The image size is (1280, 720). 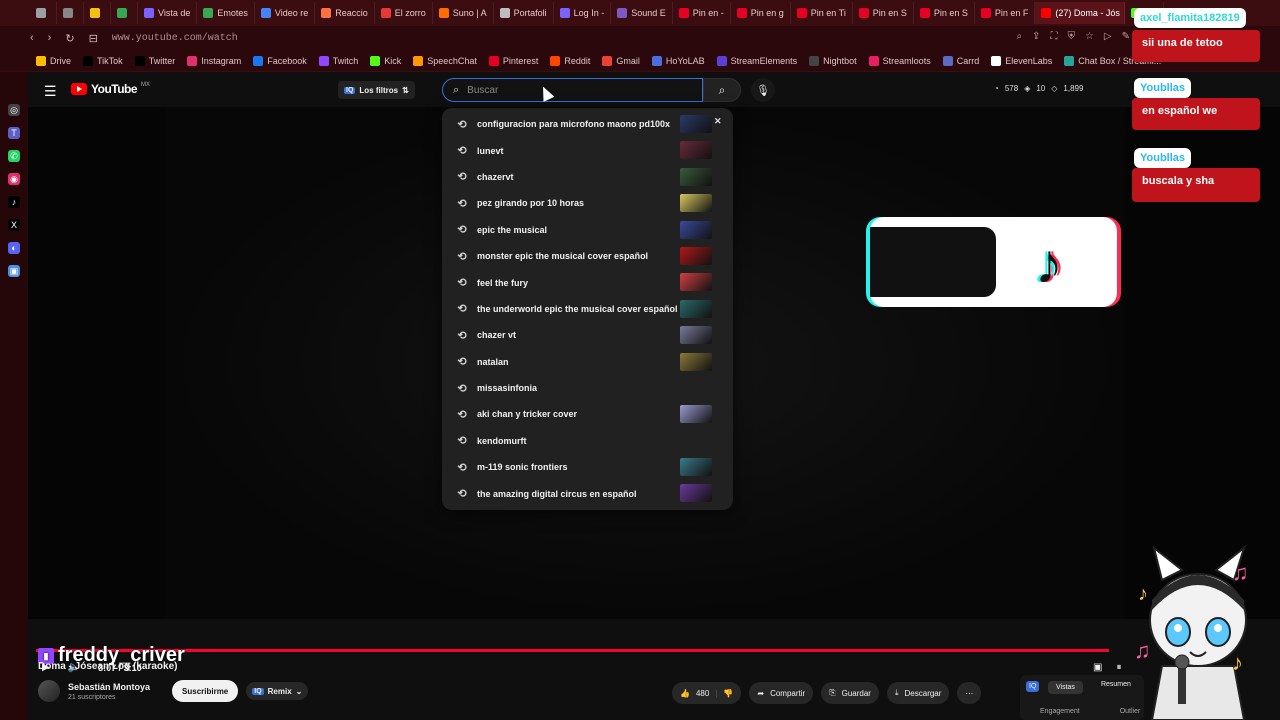 What do you see at coordinates (1053, 36) in the screenshot?
I see `screenshot-icon: ⛶` at bounding box center [1053, 36].